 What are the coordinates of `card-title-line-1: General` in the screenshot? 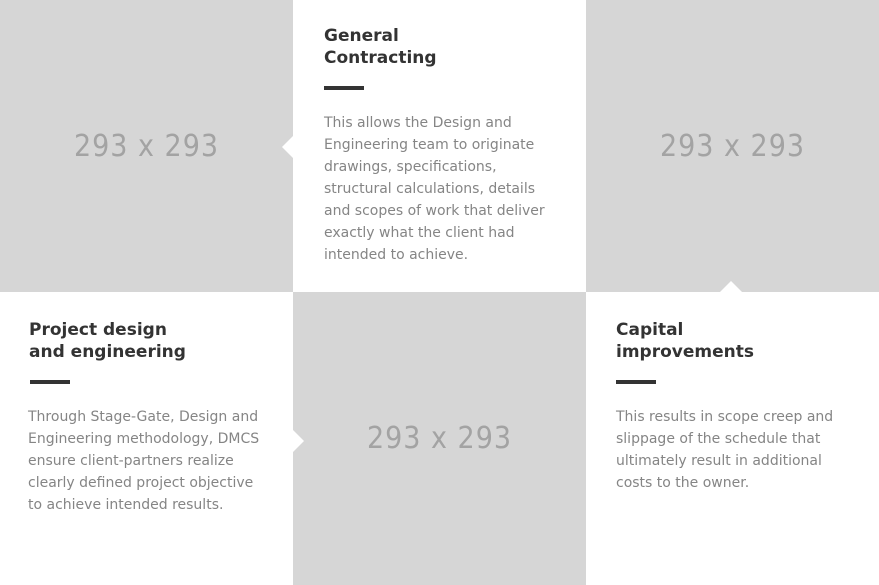 It's located at (361, 36).